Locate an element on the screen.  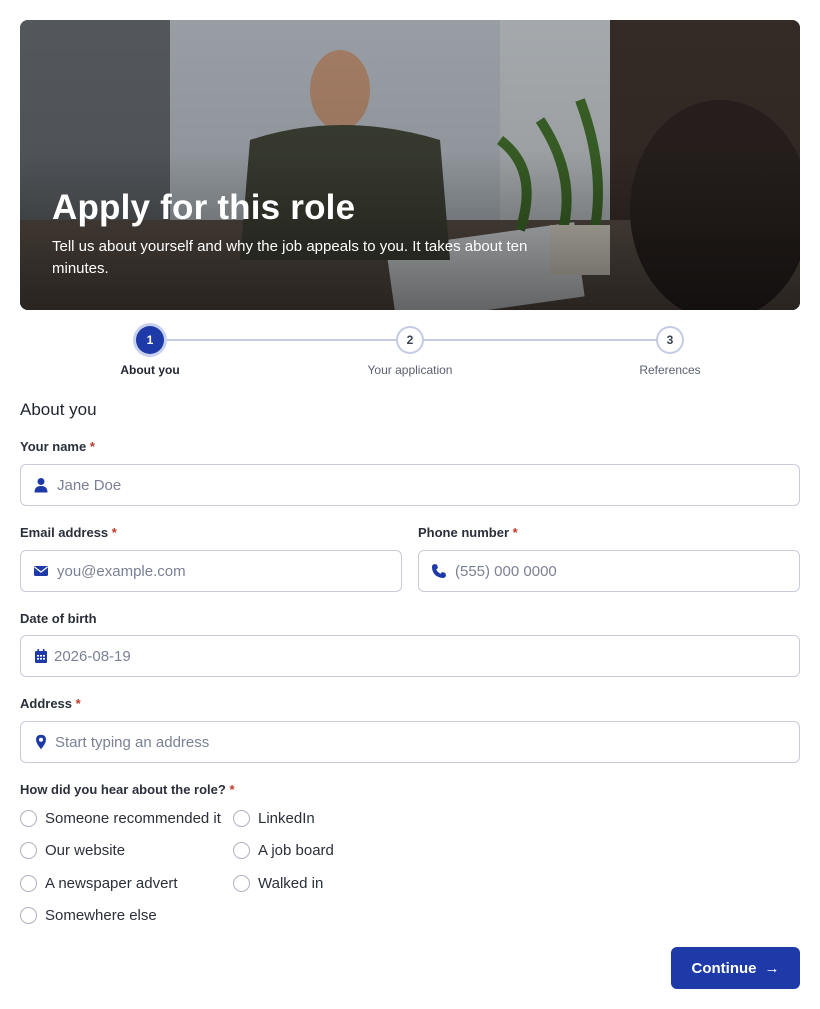
step-number: 3 is located at coordinates (670, 340).